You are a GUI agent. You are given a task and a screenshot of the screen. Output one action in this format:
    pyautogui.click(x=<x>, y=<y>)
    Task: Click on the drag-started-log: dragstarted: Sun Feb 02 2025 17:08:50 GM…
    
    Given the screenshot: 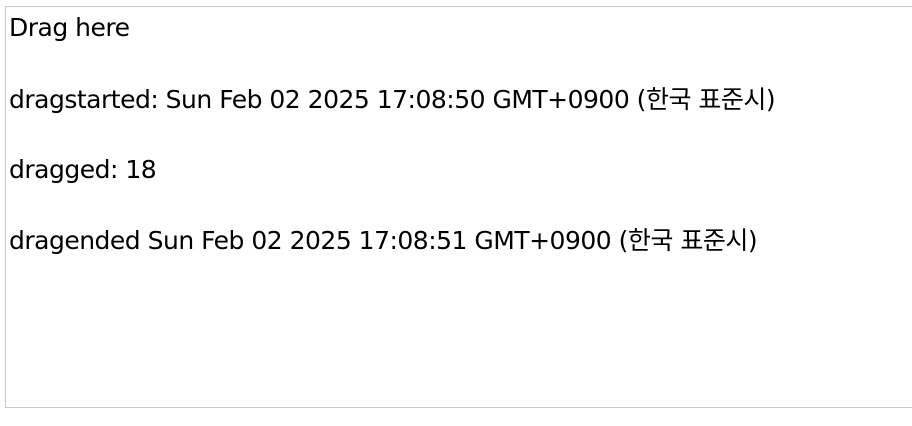 What is the action you would take?
    pyautogui.click(x=392, y=99)
    